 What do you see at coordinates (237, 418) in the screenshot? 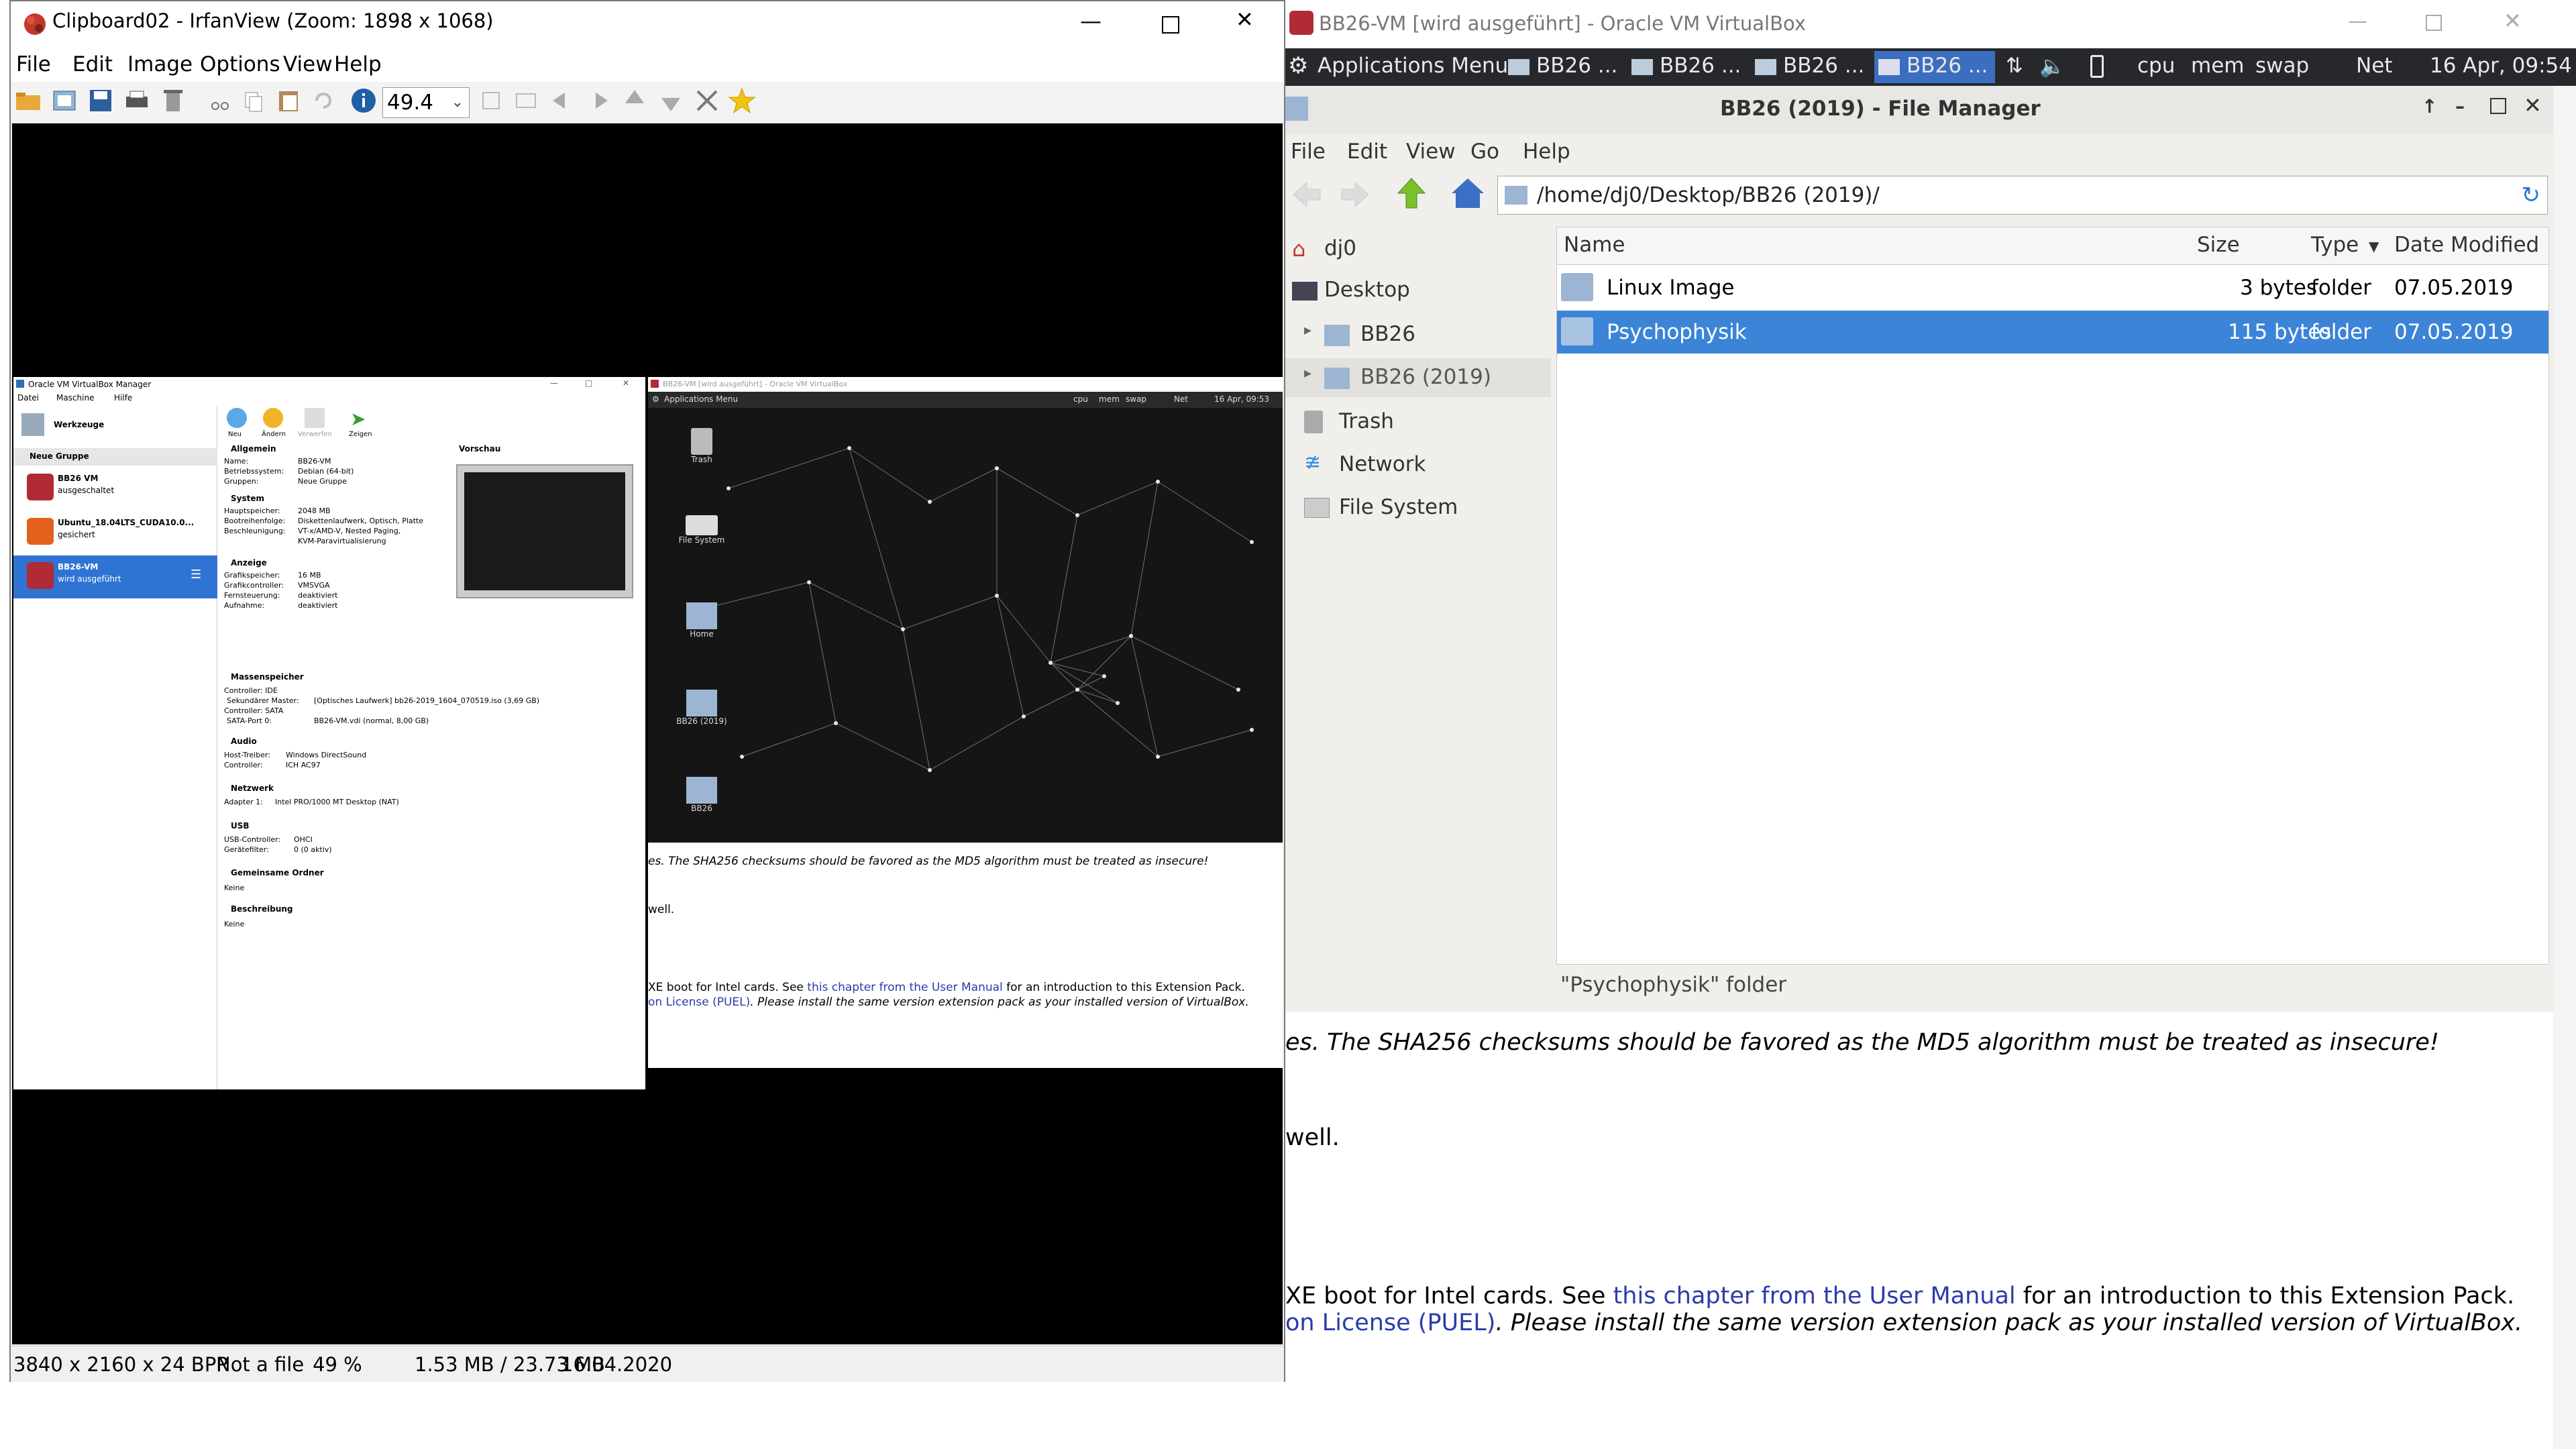
I see `new-icon` at bounding box center [237, 418].